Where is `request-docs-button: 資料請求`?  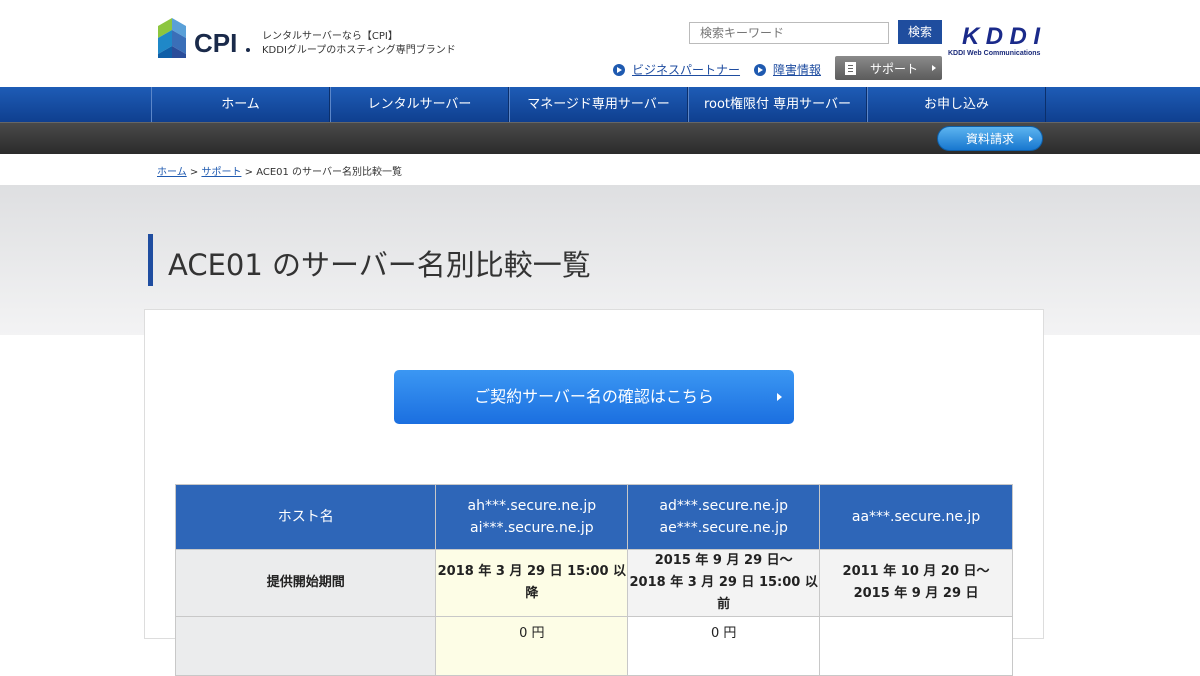
request-docs-button: 資料請求 is located at coordinates (990, 138).